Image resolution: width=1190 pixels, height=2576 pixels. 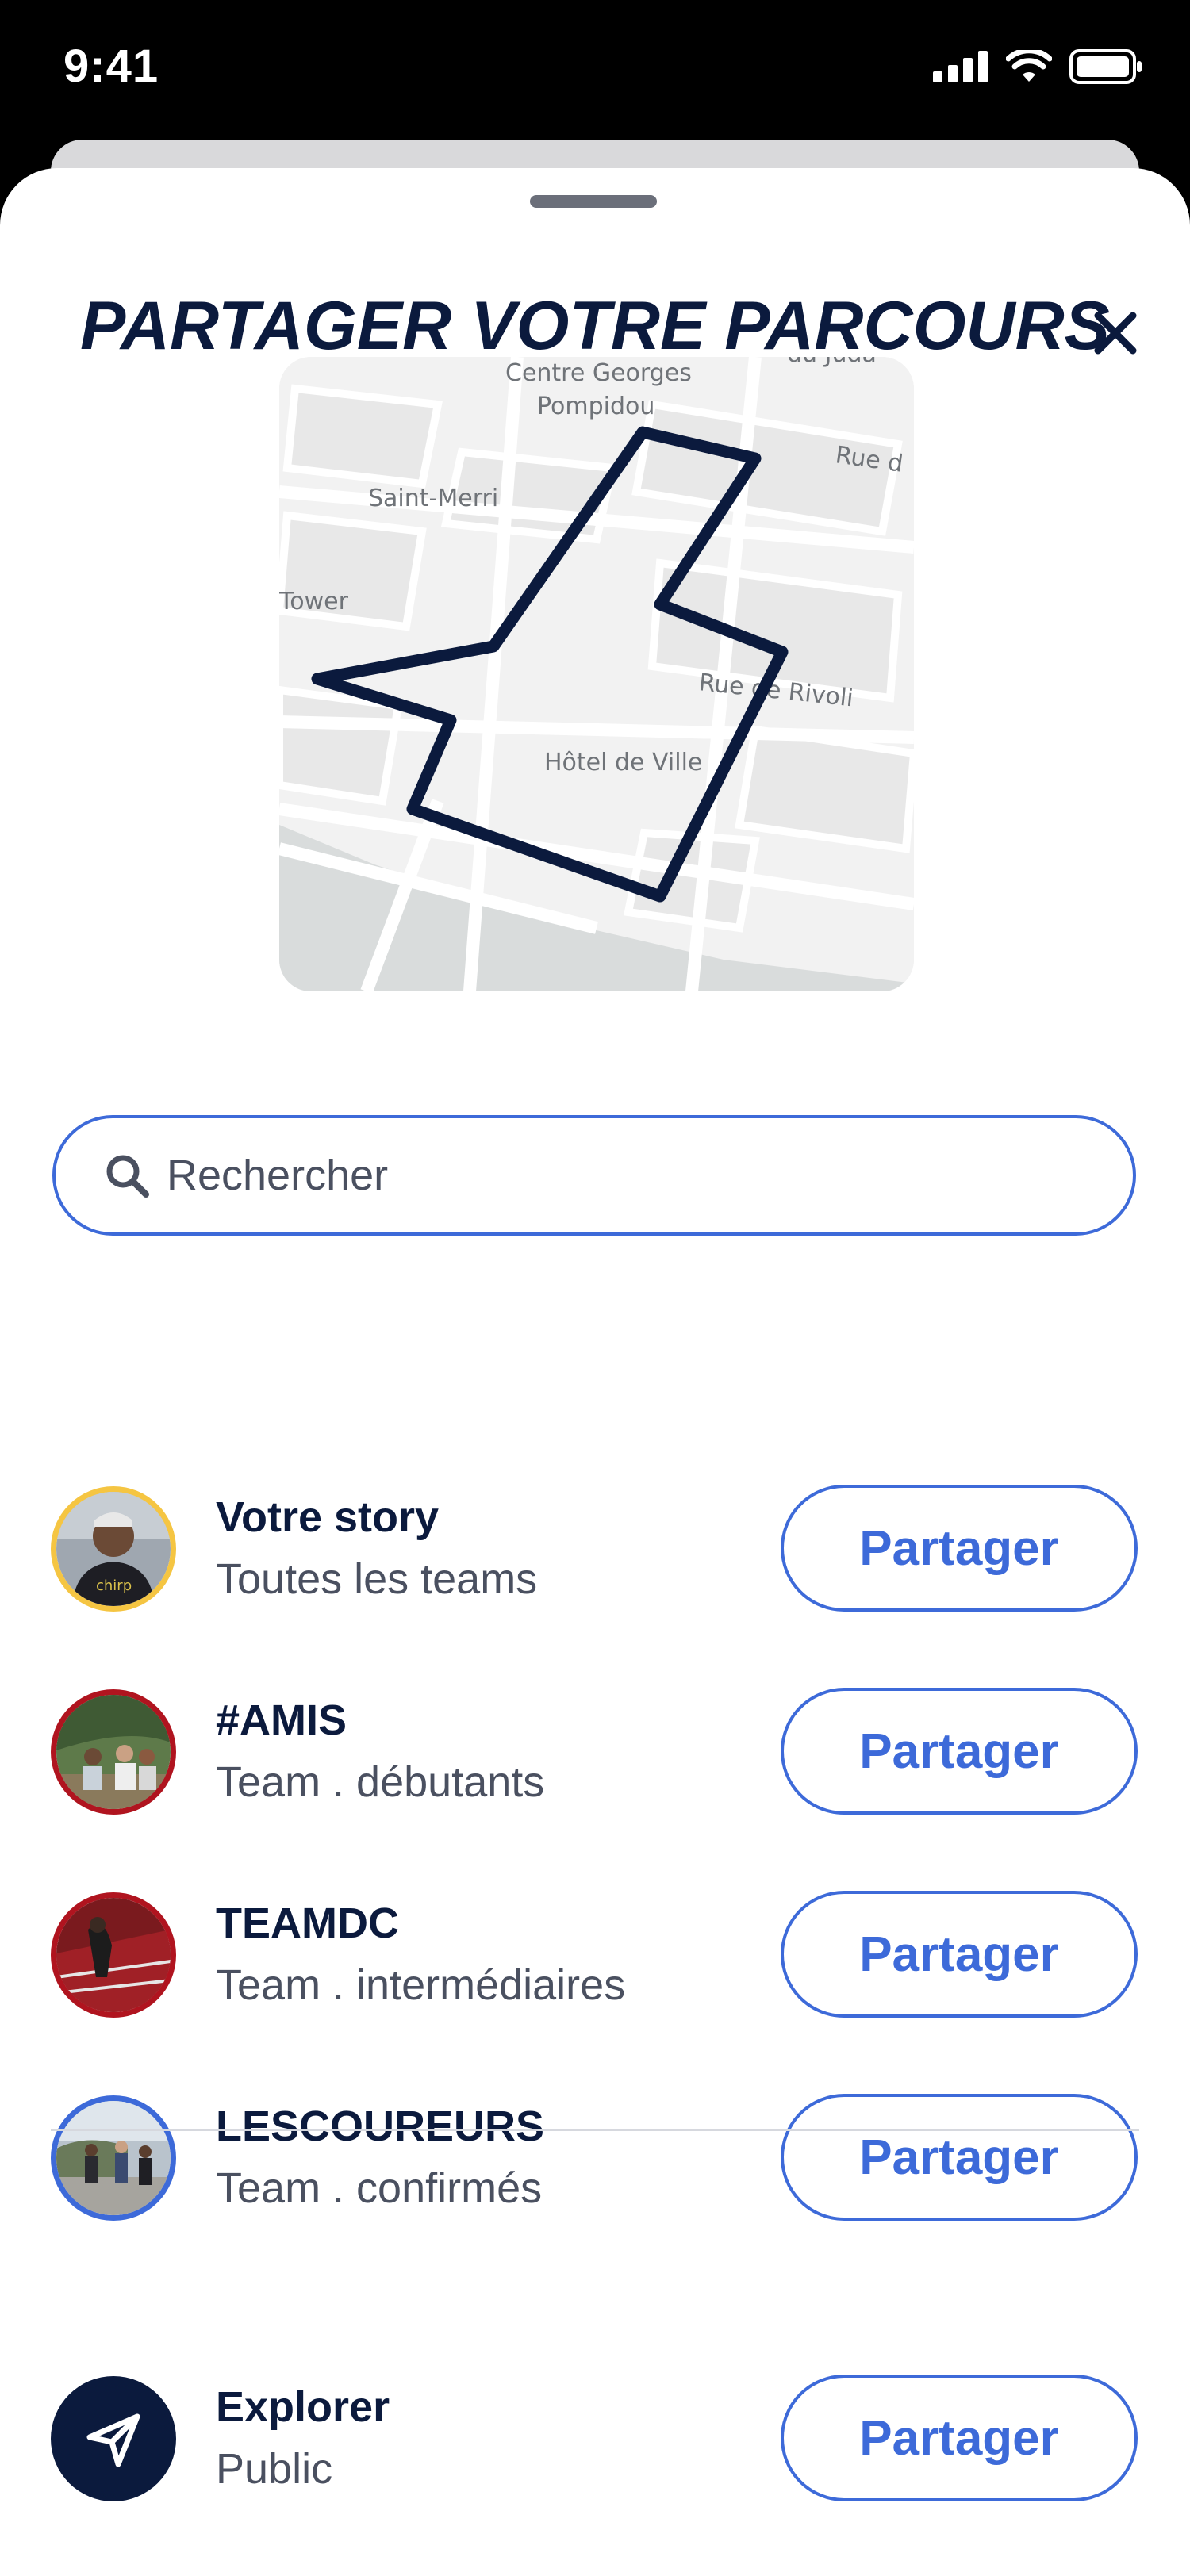 I want to click on map-label-pompidou-2: Pompidou, so click(x=595, y=407).